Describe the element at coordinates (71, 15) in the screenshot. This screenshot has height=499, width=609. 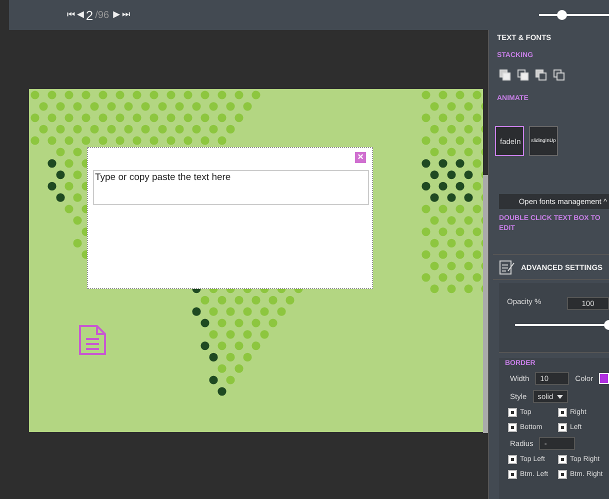
I see `first-page-button: ⏮` at that location.